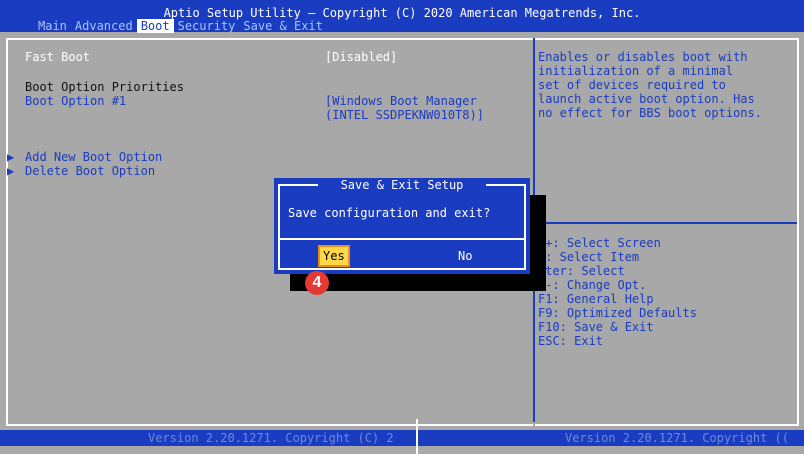 This screenshot has width=804, height=454. Describe the element at coordinates (52, 26) in the screenshot. I see `tab-main: Main` at that location.